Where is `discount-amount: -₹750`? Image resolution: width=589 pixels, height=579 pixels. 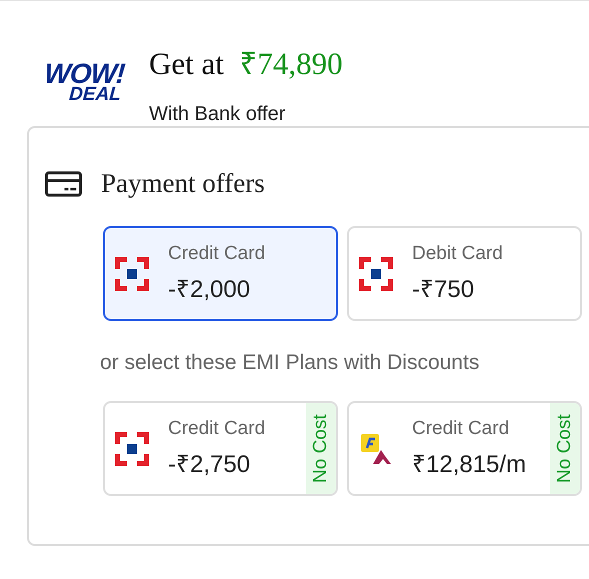 discount-amount: -₹750 is located at coordinates (444, 289).